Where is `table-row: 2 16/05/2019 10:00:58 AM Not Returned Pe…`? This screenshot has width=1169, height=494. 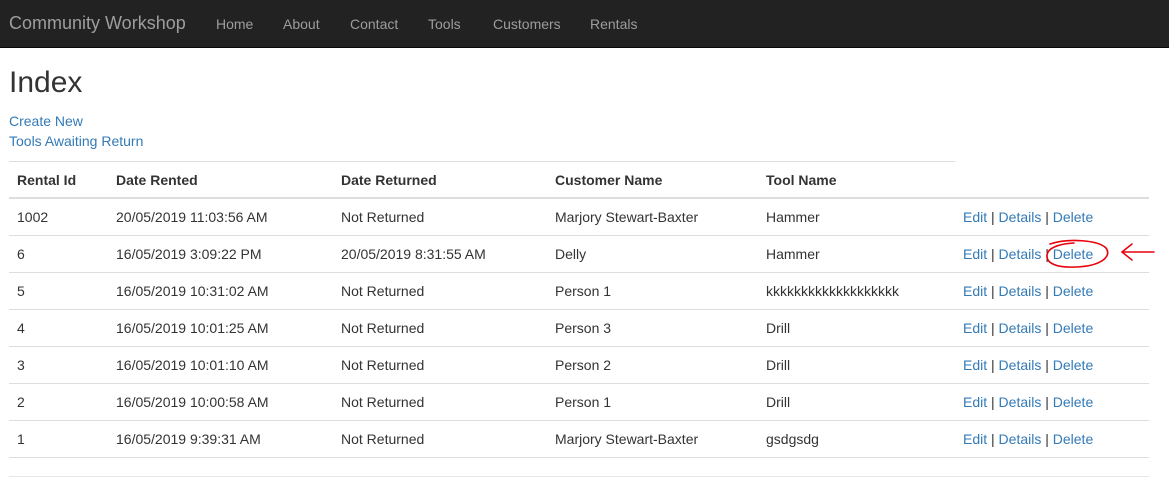
table-row: 2 16/05/2019 10:00:58 AM Not Returned Pe… is located at coordinates (579, 402).